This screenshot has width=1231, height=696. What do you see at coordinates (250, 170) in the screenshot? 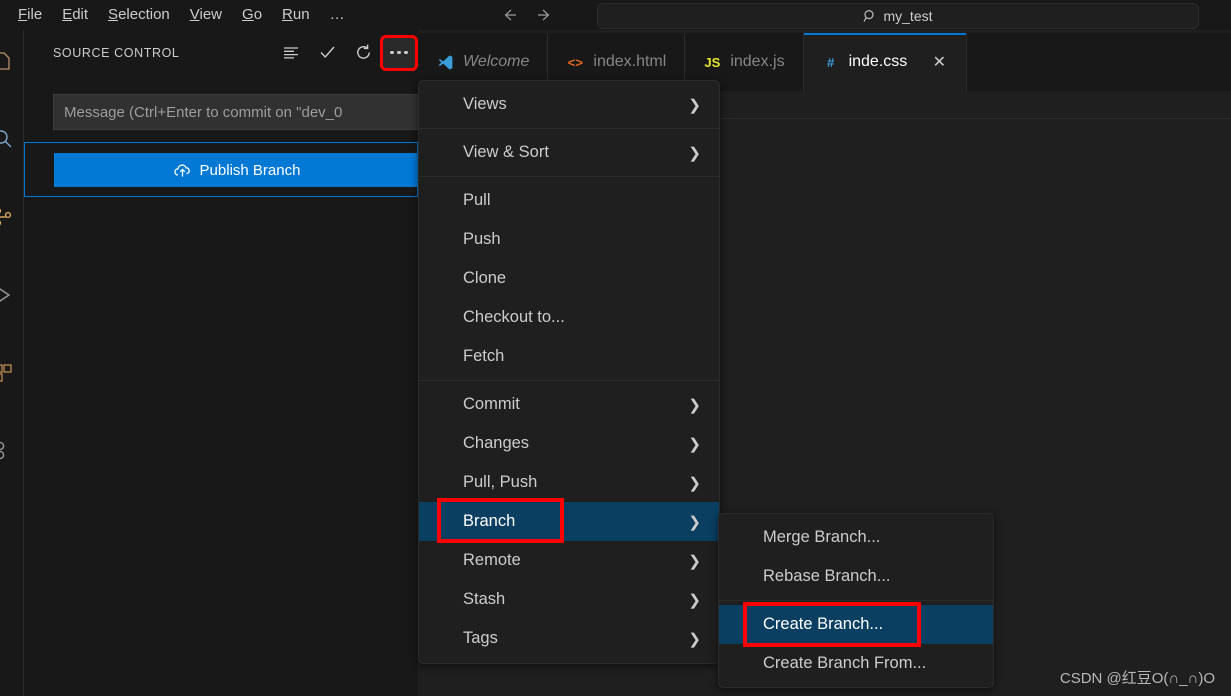
I see `publish-branch-label: Publish Branch` at bounding box center [250, 170].